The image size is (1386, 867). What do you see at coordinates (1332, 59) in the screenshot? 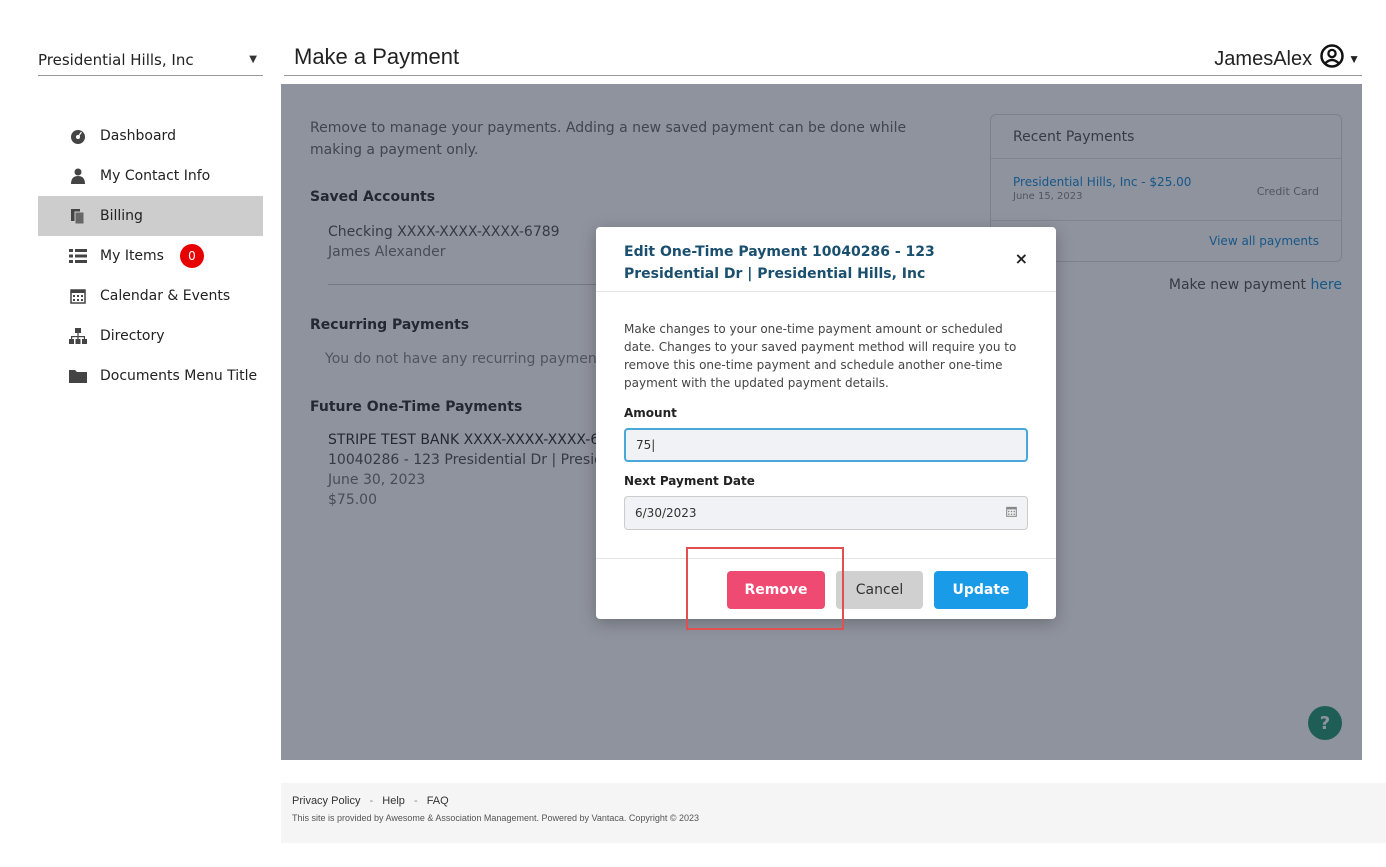
I see `user-circle-icon` at bounding box center [1332, 59].